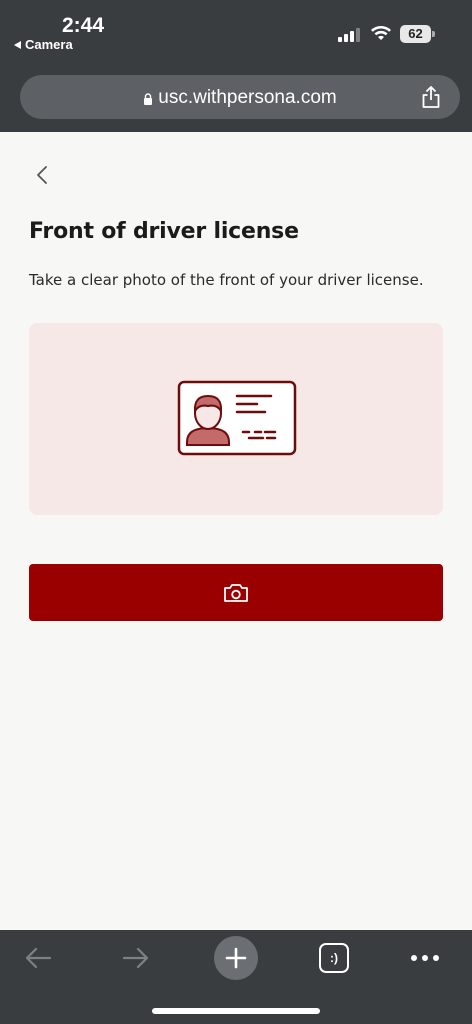  Describe the element at coordinates (164, 231) in the screenshot. I see `page-title: Front of driver license` at that location.